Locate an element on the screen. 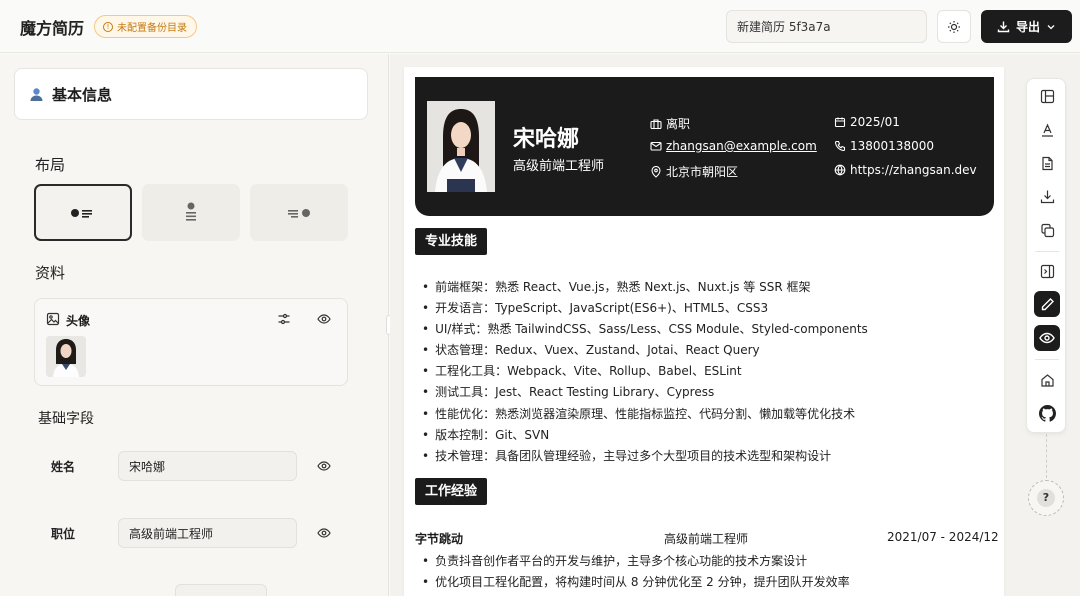  layout-title: 布局 is located at coordinates (50, 165).